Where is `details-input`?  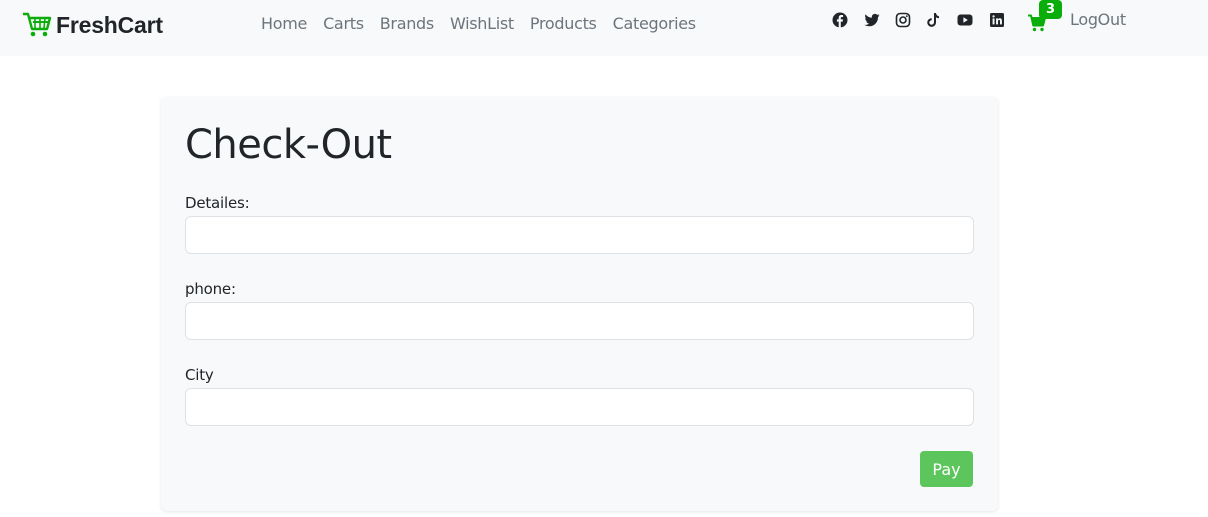
details-input is located at coordinates (579, 235).